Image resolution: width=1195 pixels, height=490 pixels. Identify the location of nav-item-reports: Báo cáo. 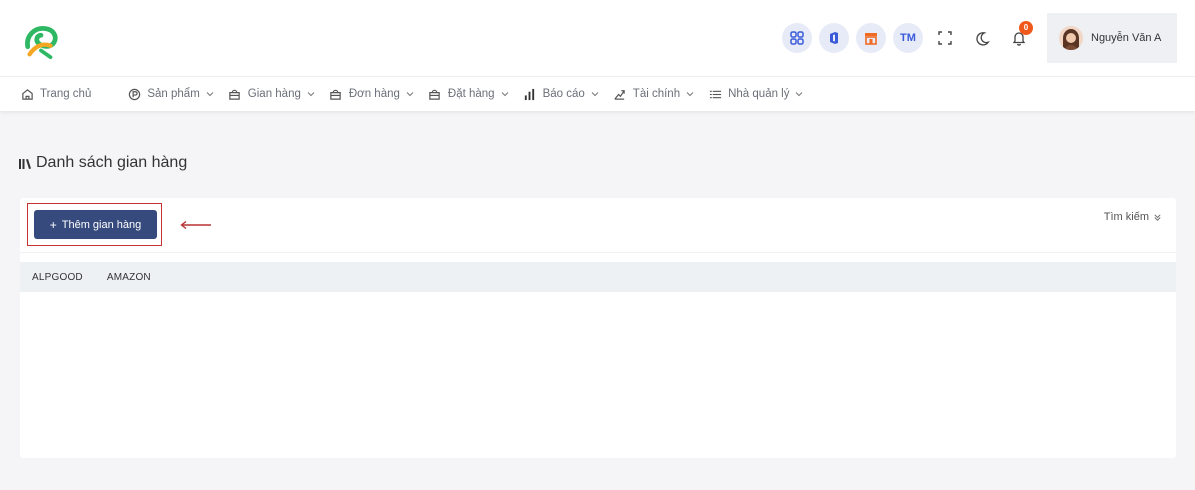
(561, 94).